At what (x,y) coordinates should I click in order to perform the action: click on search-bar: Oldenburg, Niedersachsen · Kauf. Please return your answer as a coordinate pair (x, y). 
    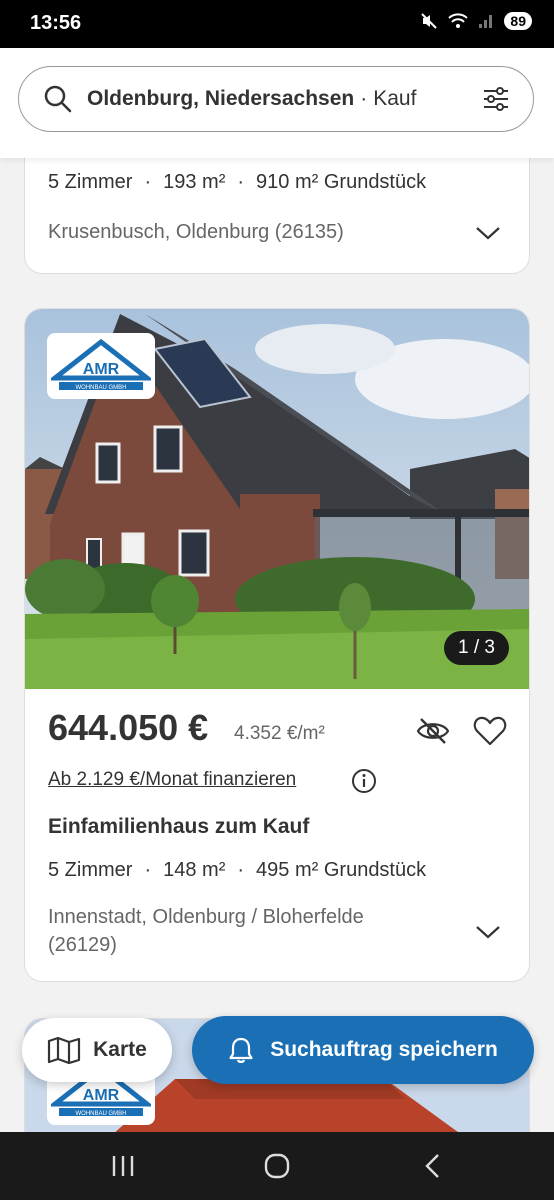
    Looking at the image, I should click on (276, 99).